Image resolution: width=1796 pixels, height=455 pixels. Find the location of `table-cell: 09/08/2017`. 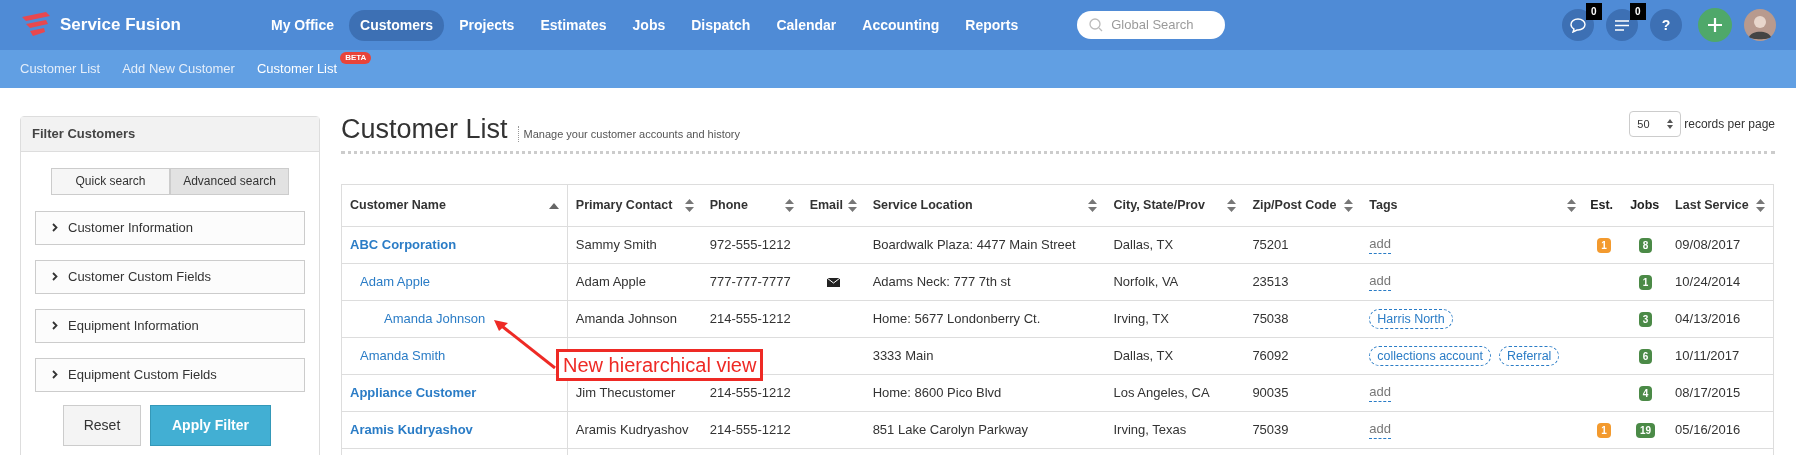

table-cell: 09/08/2017 is located at coordinates (1708, 245).